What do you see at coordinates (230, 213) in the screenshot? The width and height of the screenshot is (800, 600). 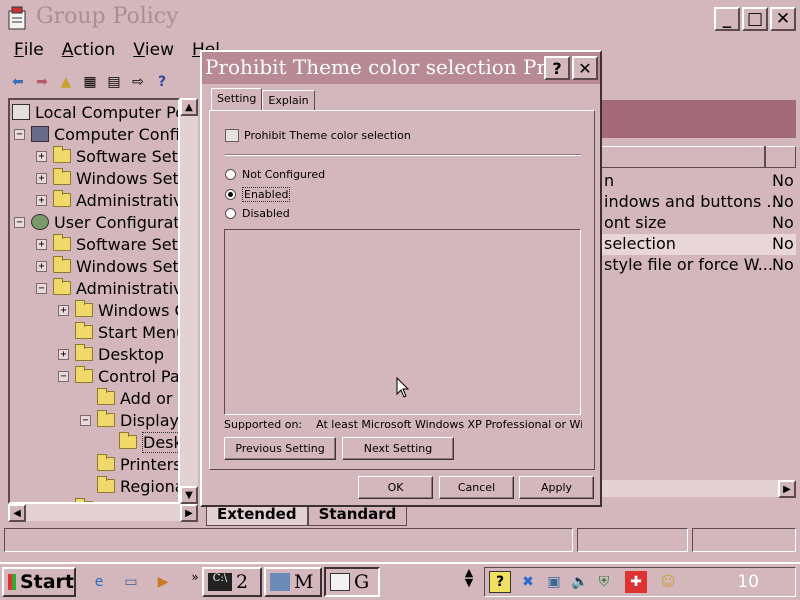 I see `radio-disabled-button` at bounding box center [230, 213].